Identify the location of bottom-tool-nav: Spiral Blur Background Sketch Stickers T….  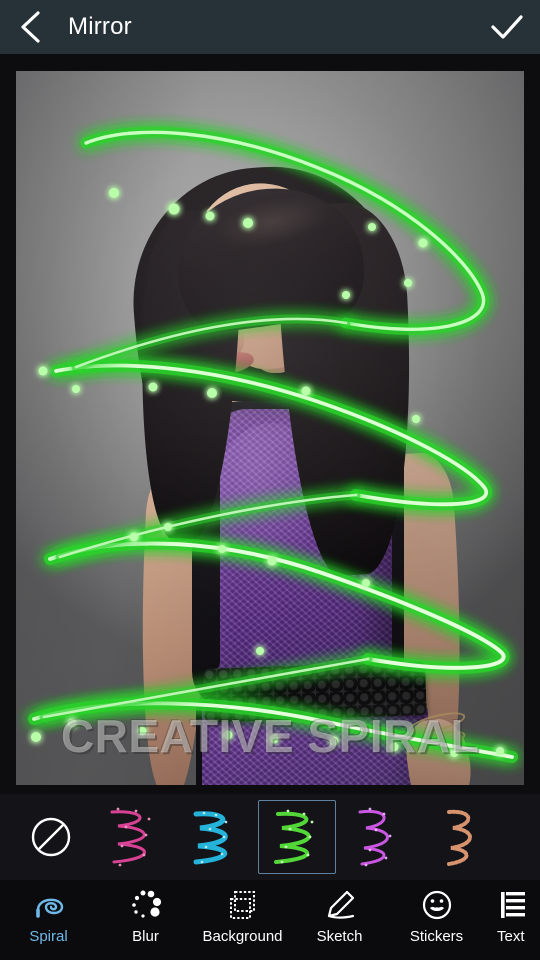
(270, 920).